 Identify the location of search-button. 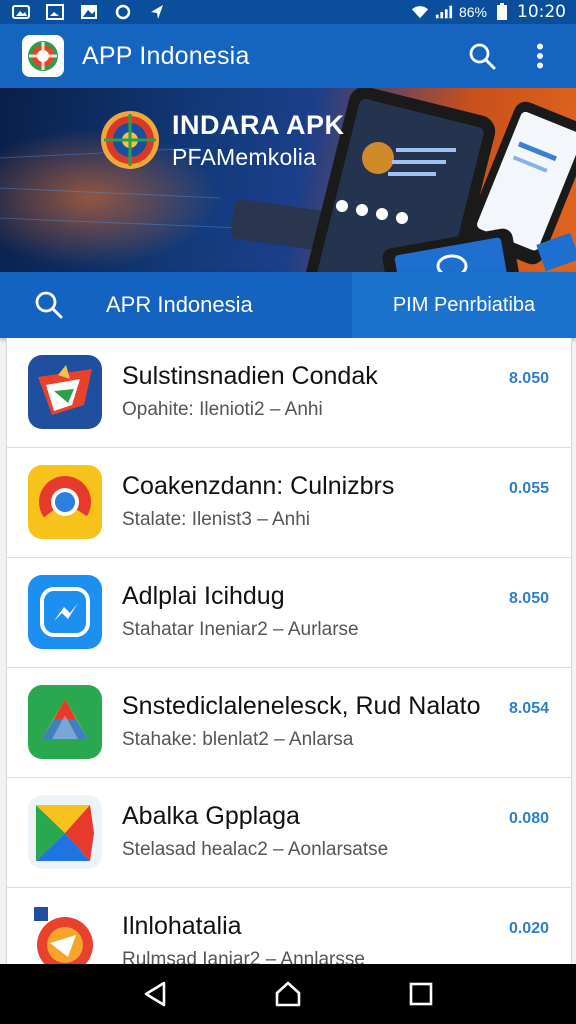
(482, 56).